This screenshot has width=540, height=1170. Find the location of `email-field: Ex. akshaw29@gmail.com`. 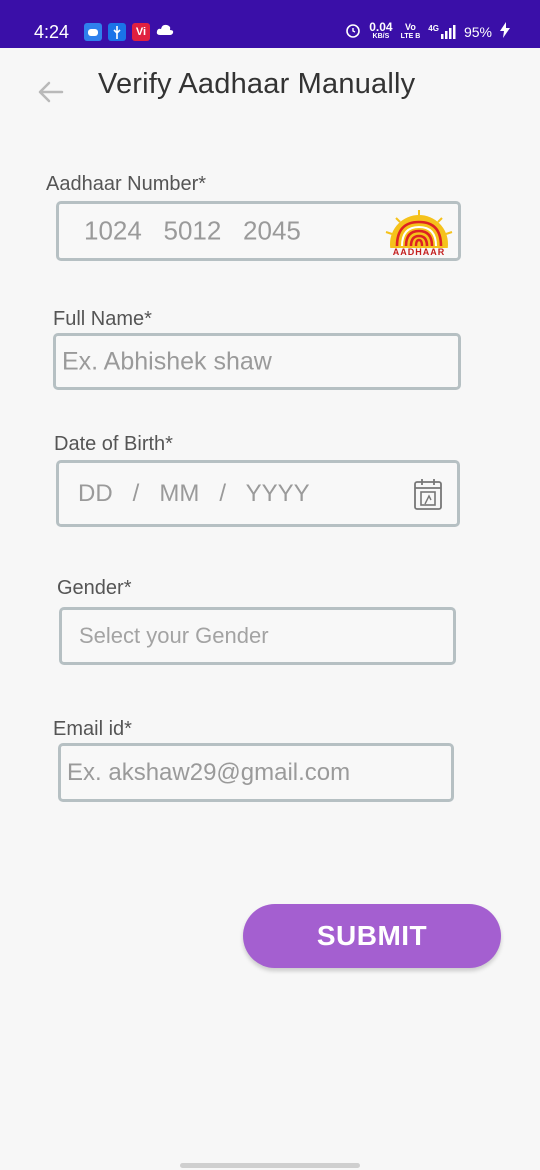

email-field: Ex. akshaw29@gmail.com is located at coordinates (256, 772).